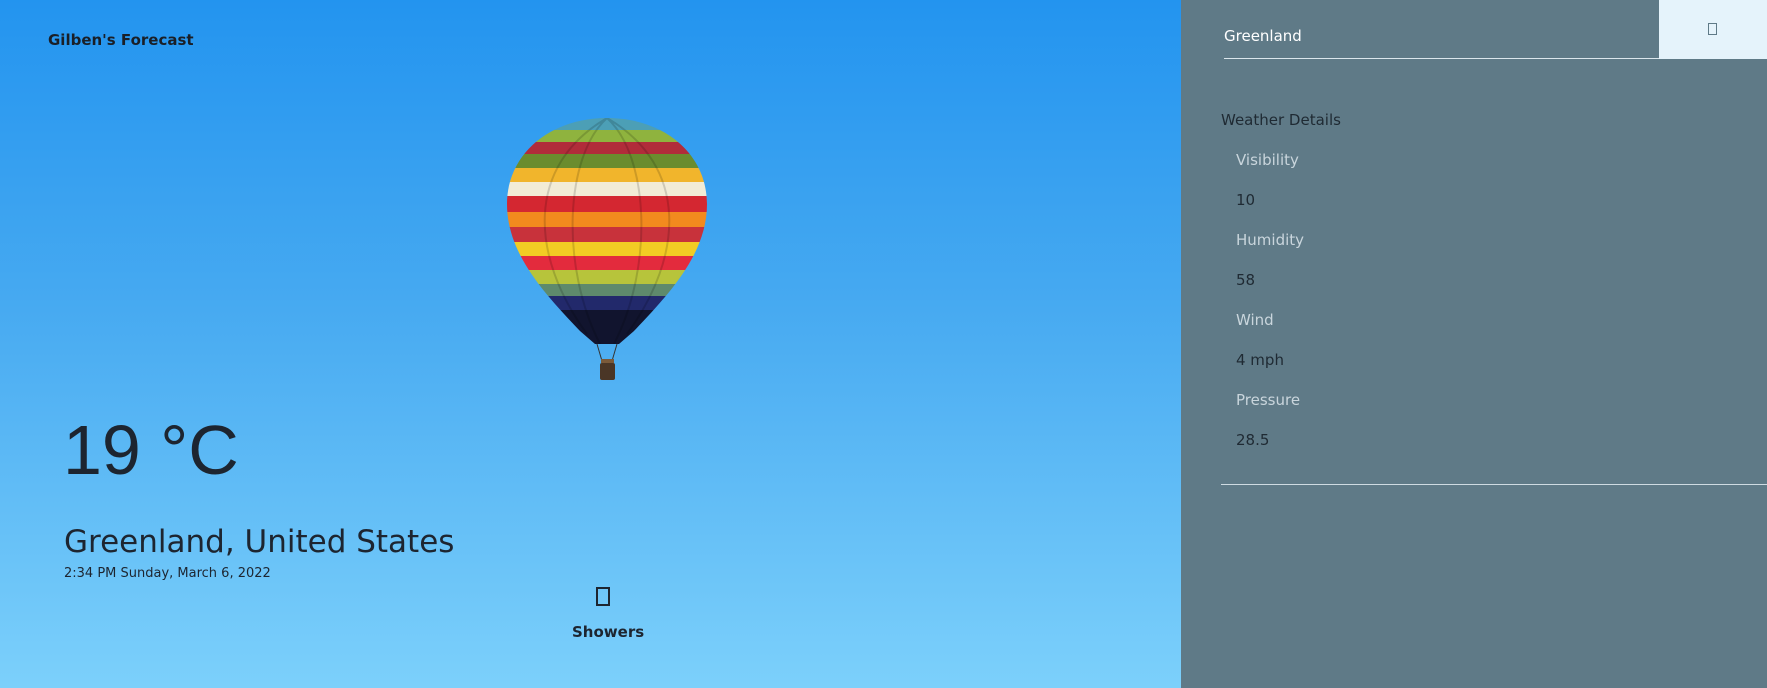 This screenshot has height=688, width=1767. What do you see at coordinates (1281, 120) in the screenshot?
I see `weather-details-title: Weather Details` at bounding box center [1281, 120].